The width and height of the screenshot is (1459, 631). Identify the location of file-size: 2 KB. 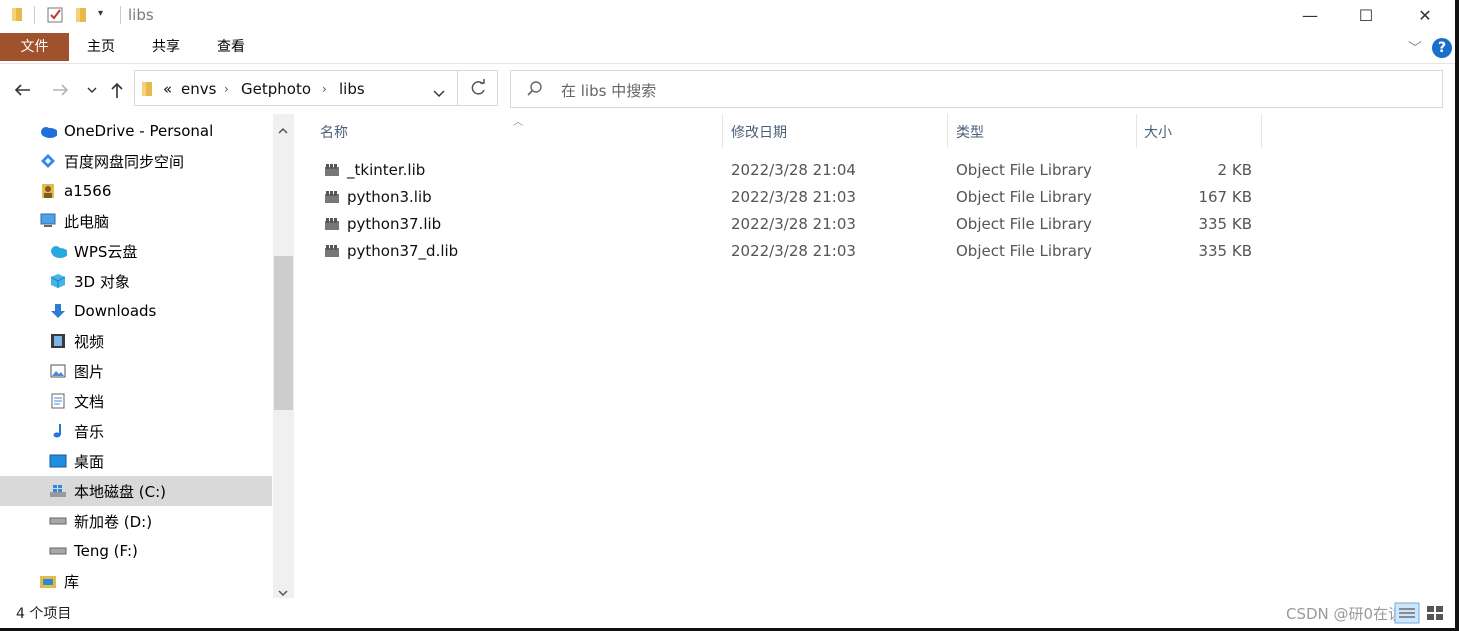
(1234, 170).